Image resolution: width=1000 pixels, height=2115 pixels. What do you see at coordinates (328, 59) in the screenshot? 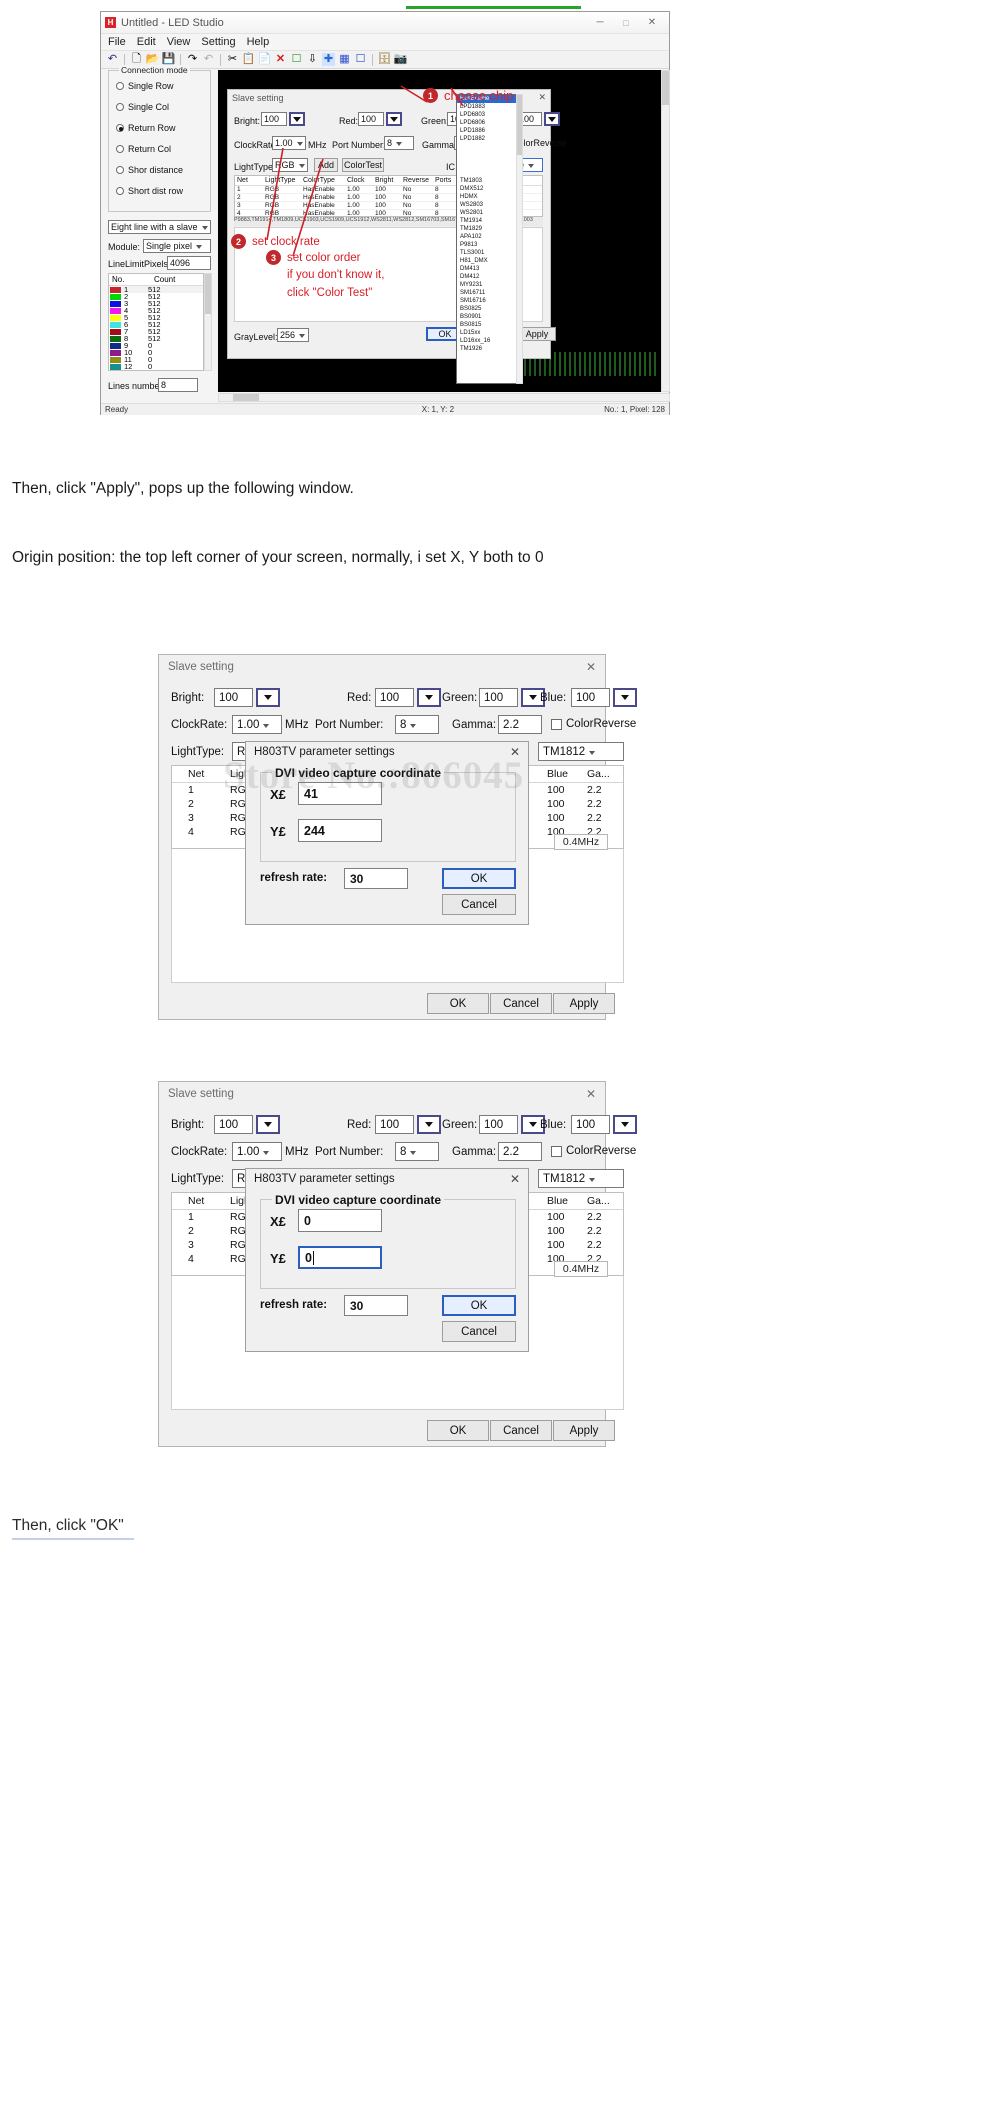
I see `crosshair-icon: ✚` at bounding box center [328, 59].